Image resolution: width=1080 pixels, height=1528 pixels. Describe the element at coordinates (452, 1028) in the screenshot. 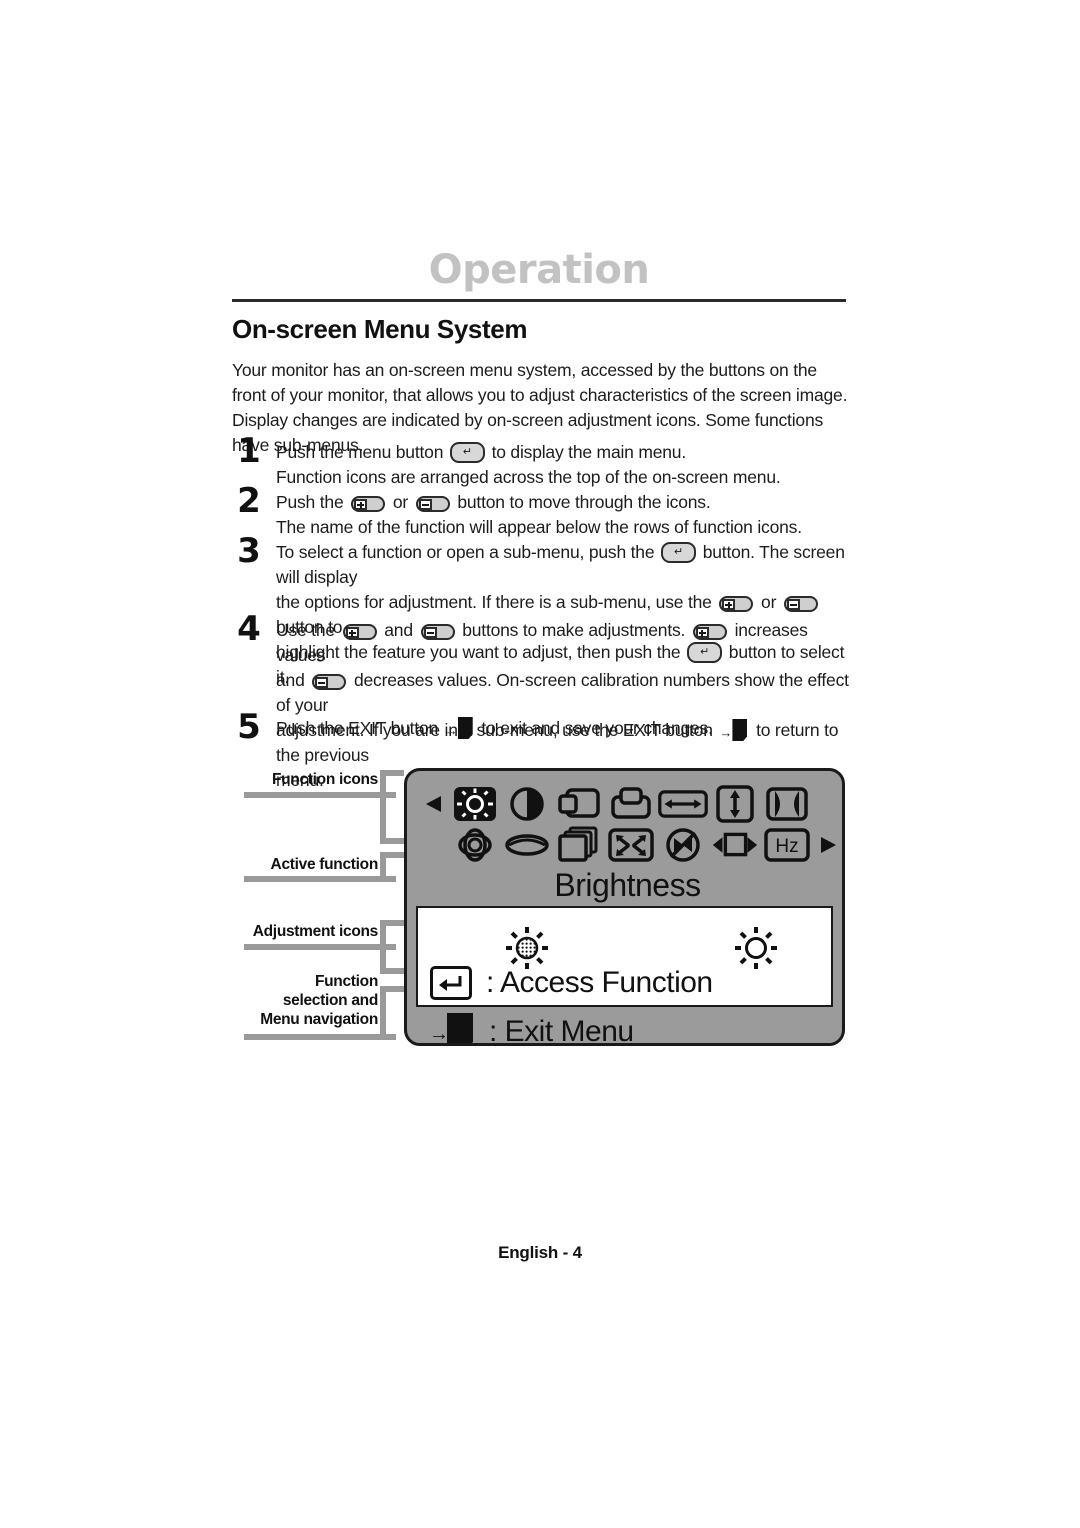

I see `exit-key-icon: →` at that location.